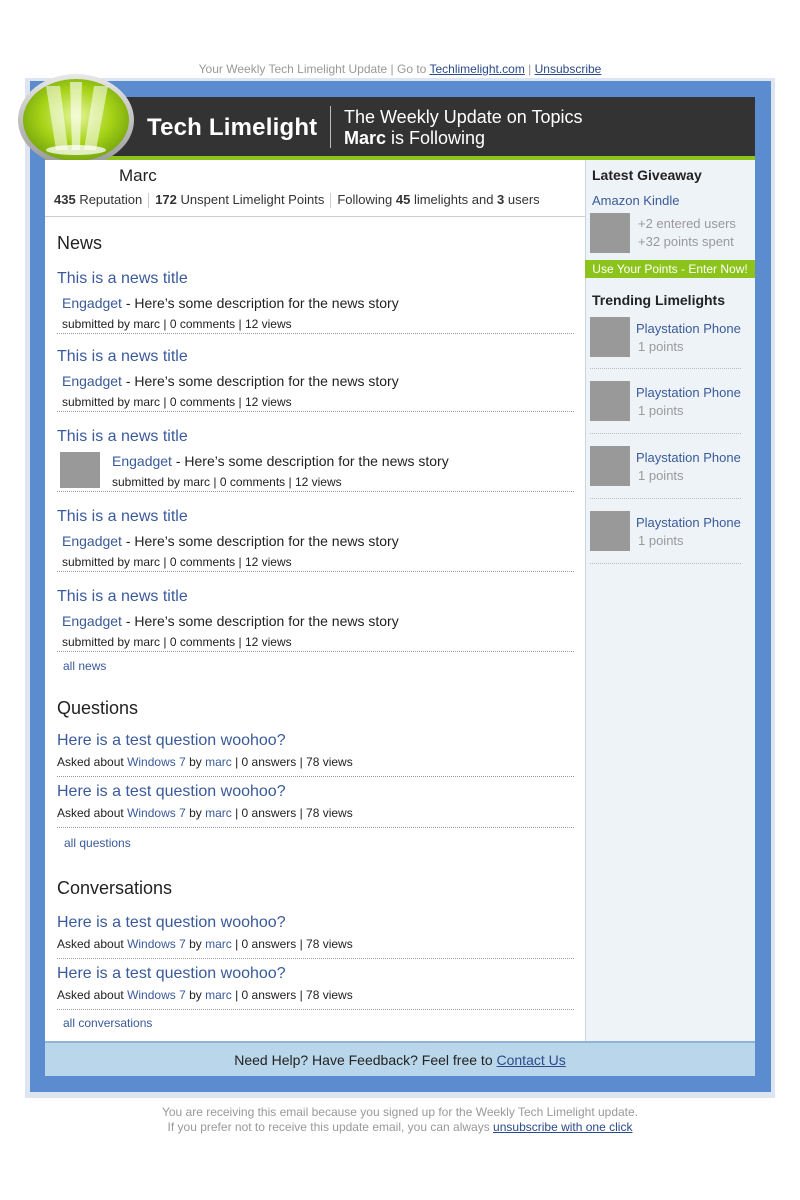 This screenshot has width=800, height=1200. What do you see at coordinates (109, 199) in the screenshot?
I see `reputation-label: Reputation` at bounding box center [109, 199].